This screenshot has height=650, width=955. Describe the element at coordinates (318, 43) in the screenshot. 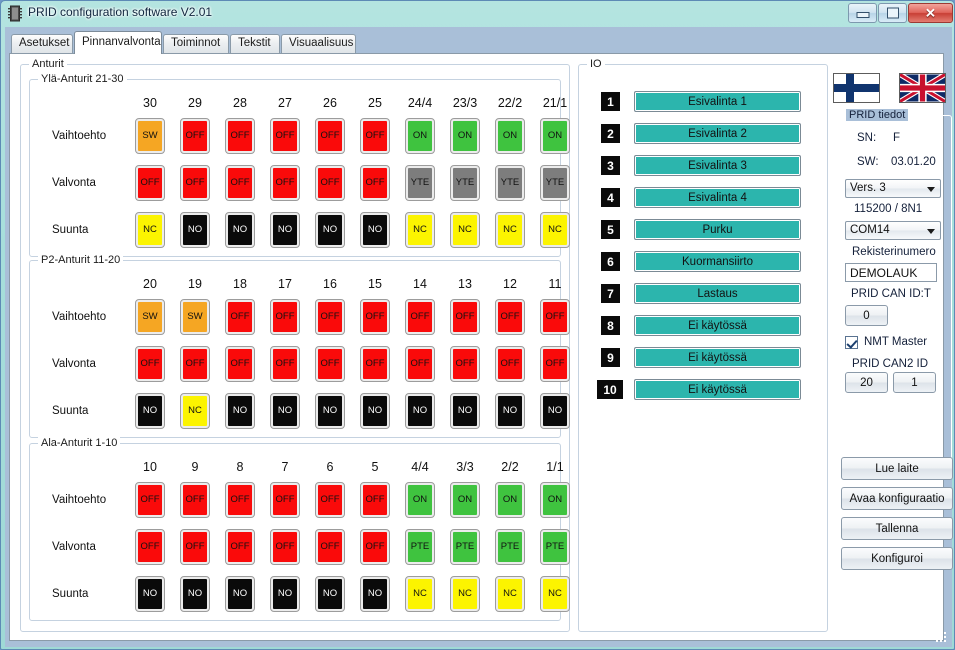

I see `tab-visuaalisuus: Visuaalisuus` at that location.